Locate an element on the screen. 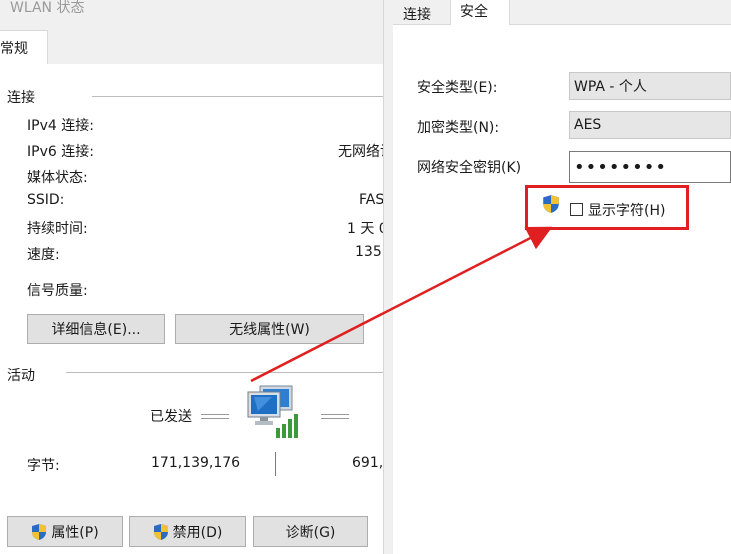 This screenshot has height=554, width=731. annotation-arrow is located at coordinates (401, 304).